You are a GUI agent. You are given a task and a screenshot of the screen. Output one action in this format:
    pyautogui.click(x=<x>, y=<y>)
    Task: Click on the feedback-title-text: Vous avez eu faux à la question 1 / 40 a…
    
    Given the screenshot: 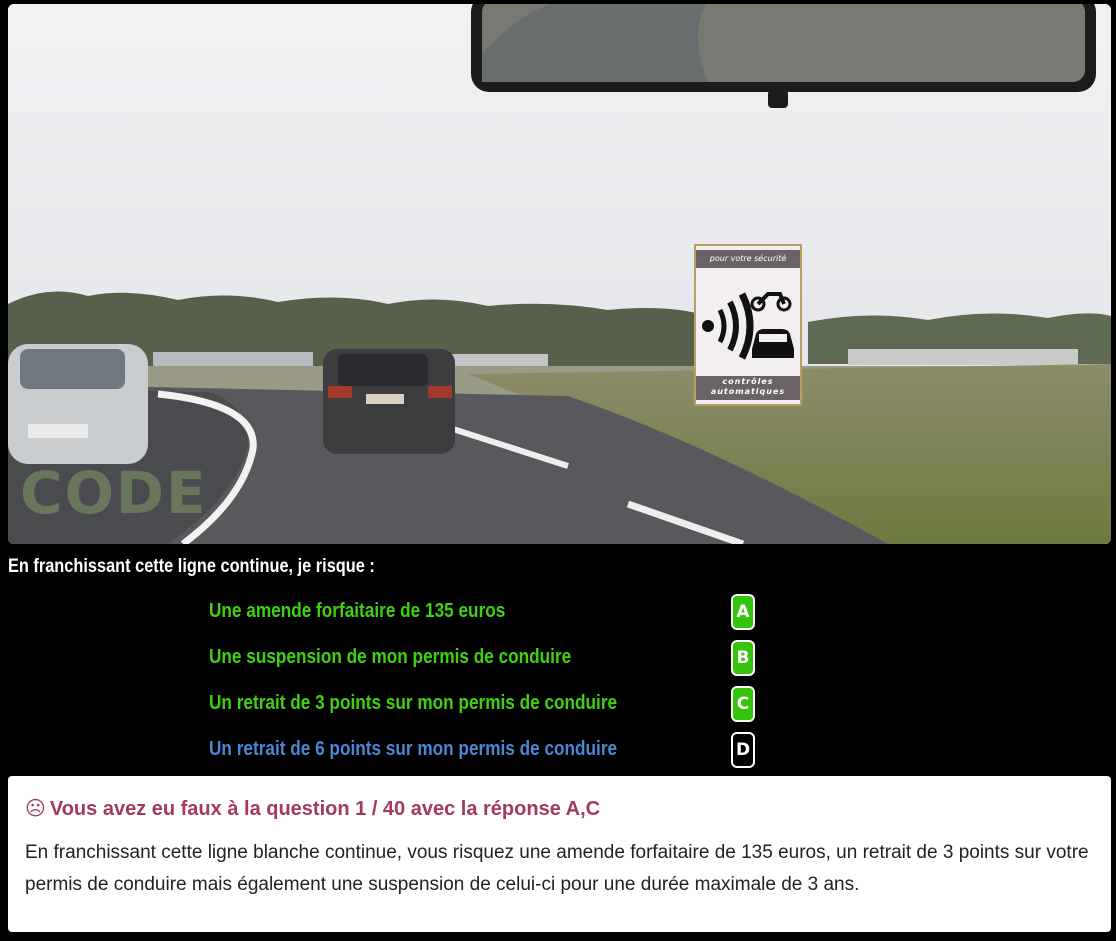 What is the action you would take?
    pyautogui.click(x=325, y=809)
    